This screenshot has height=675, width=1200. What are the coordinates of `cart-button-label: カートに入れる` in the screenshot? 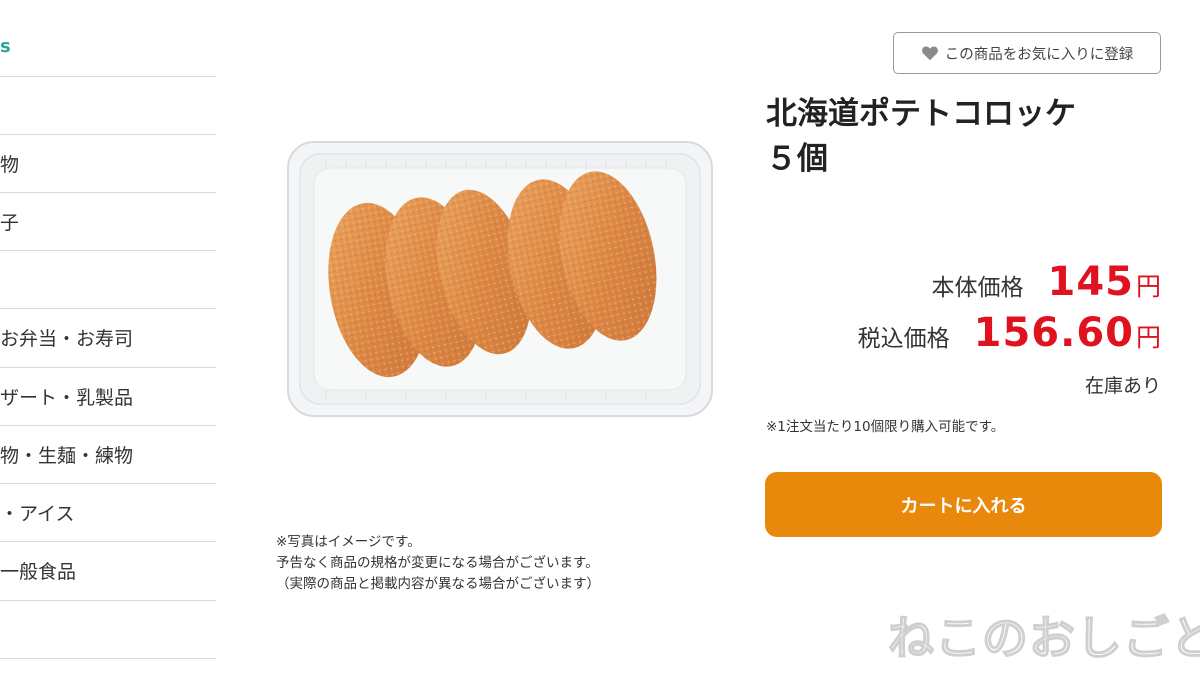 It's located at (963, 506).